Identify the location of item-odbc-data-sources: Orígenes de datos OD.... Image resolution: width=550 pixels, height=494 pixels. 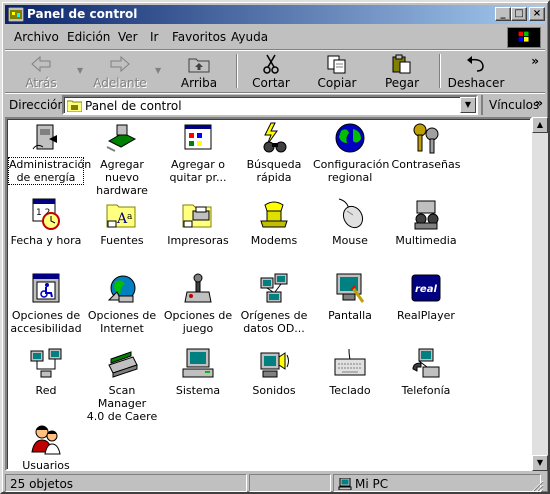
(274, 303).